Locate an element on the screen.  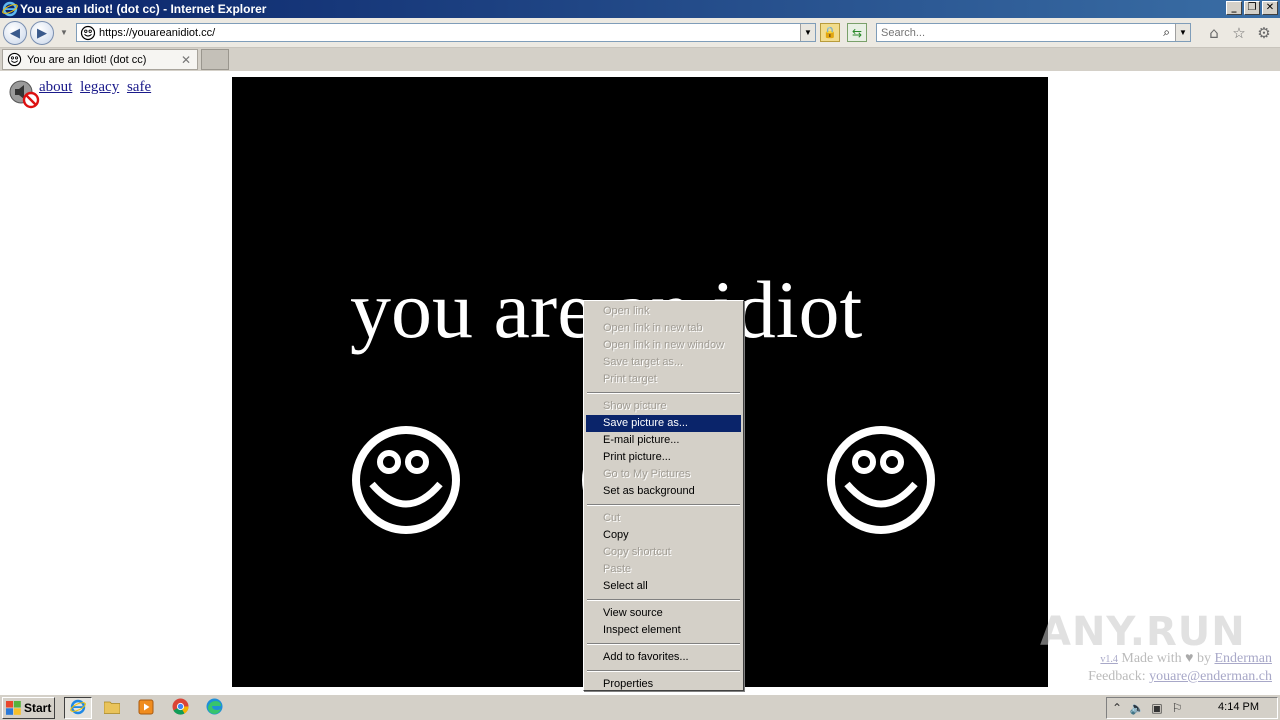
site-favicon-icon is located at coordinates (88, 33).